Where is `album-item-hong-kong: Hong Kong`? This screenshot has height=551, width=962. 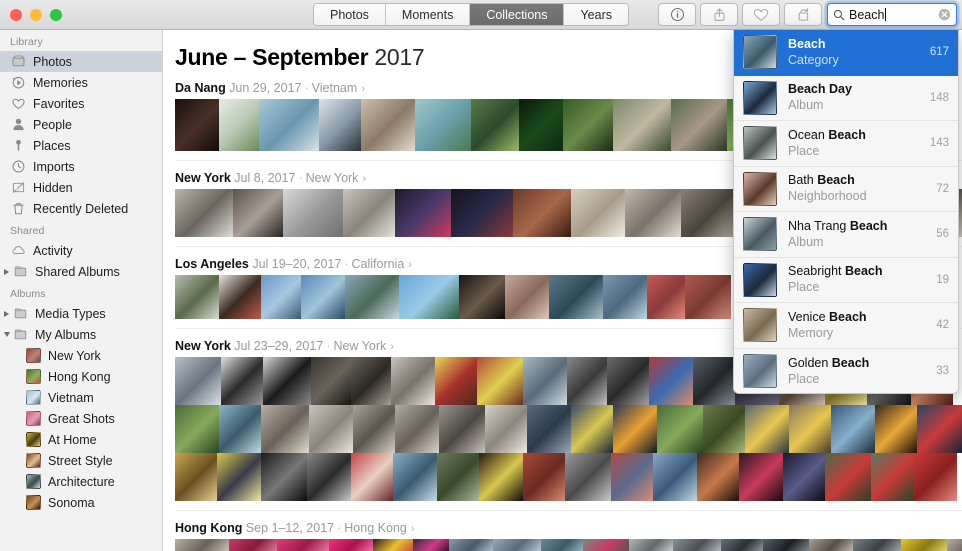 album-item-hong-kong: Hong Kong is located at coordinates (81, 376).